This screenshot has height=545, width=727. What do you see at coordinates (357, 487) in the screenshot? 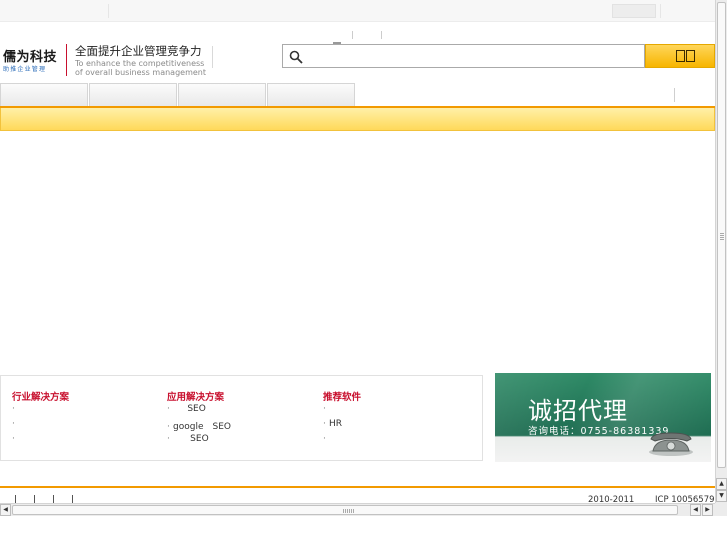
I see `footer-accent-line` at bounding box center [357, 487].